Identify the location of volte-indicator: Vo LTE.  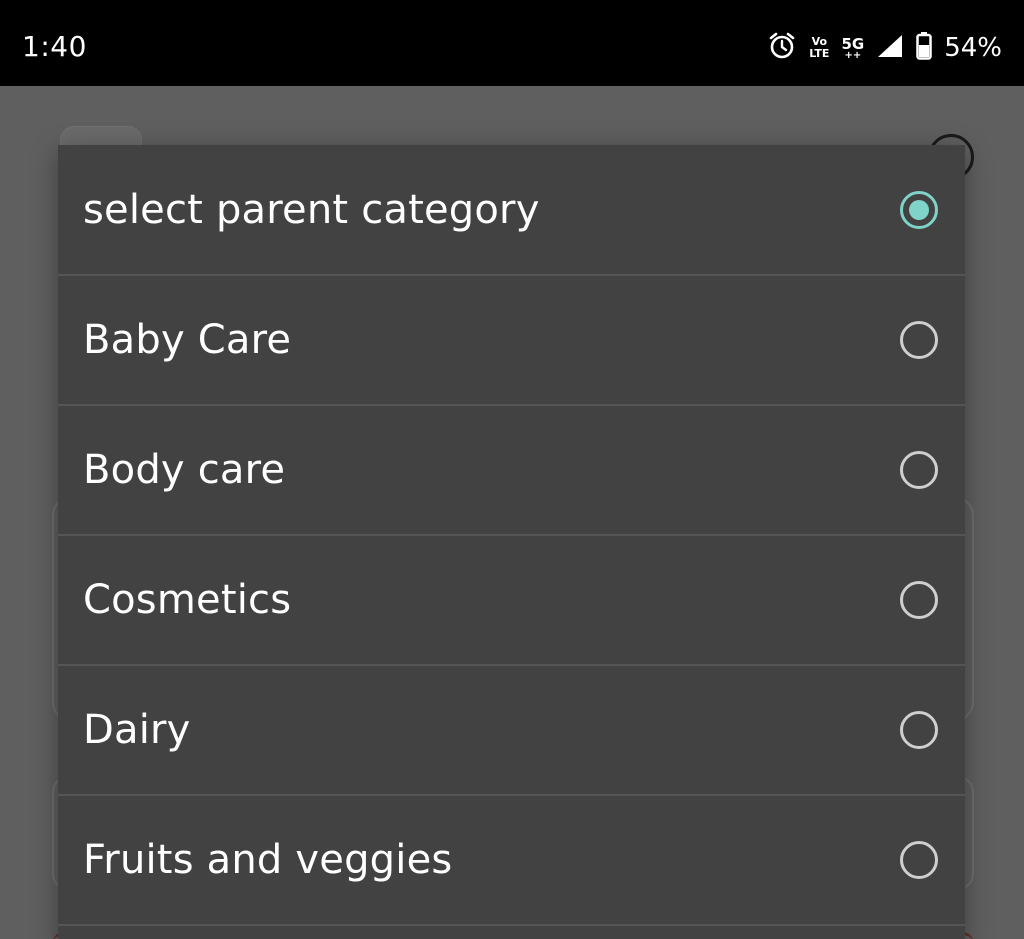
(819, 48).